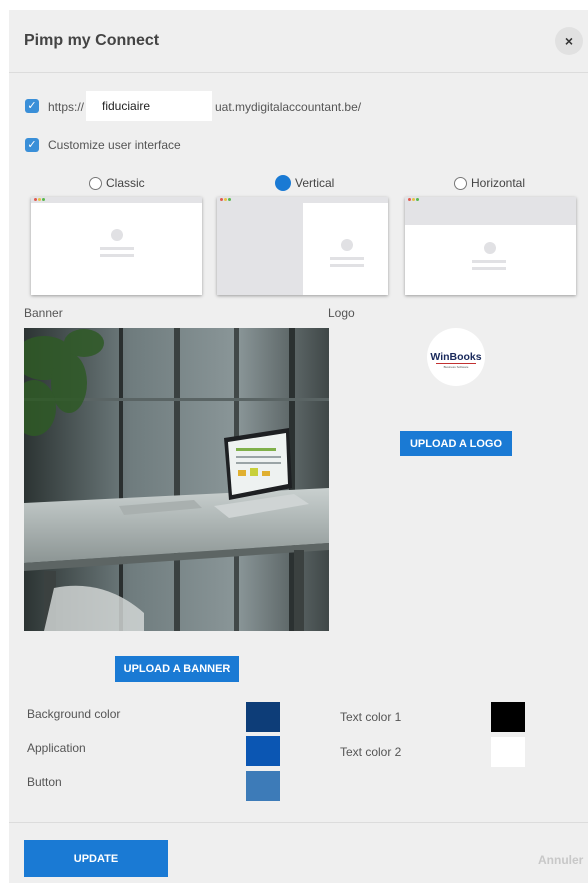 The width and height of the screenshot is (588, 884). Describe the element at coordinates (490, 214) in the screenshot. I see `preview-topbar` at that location.